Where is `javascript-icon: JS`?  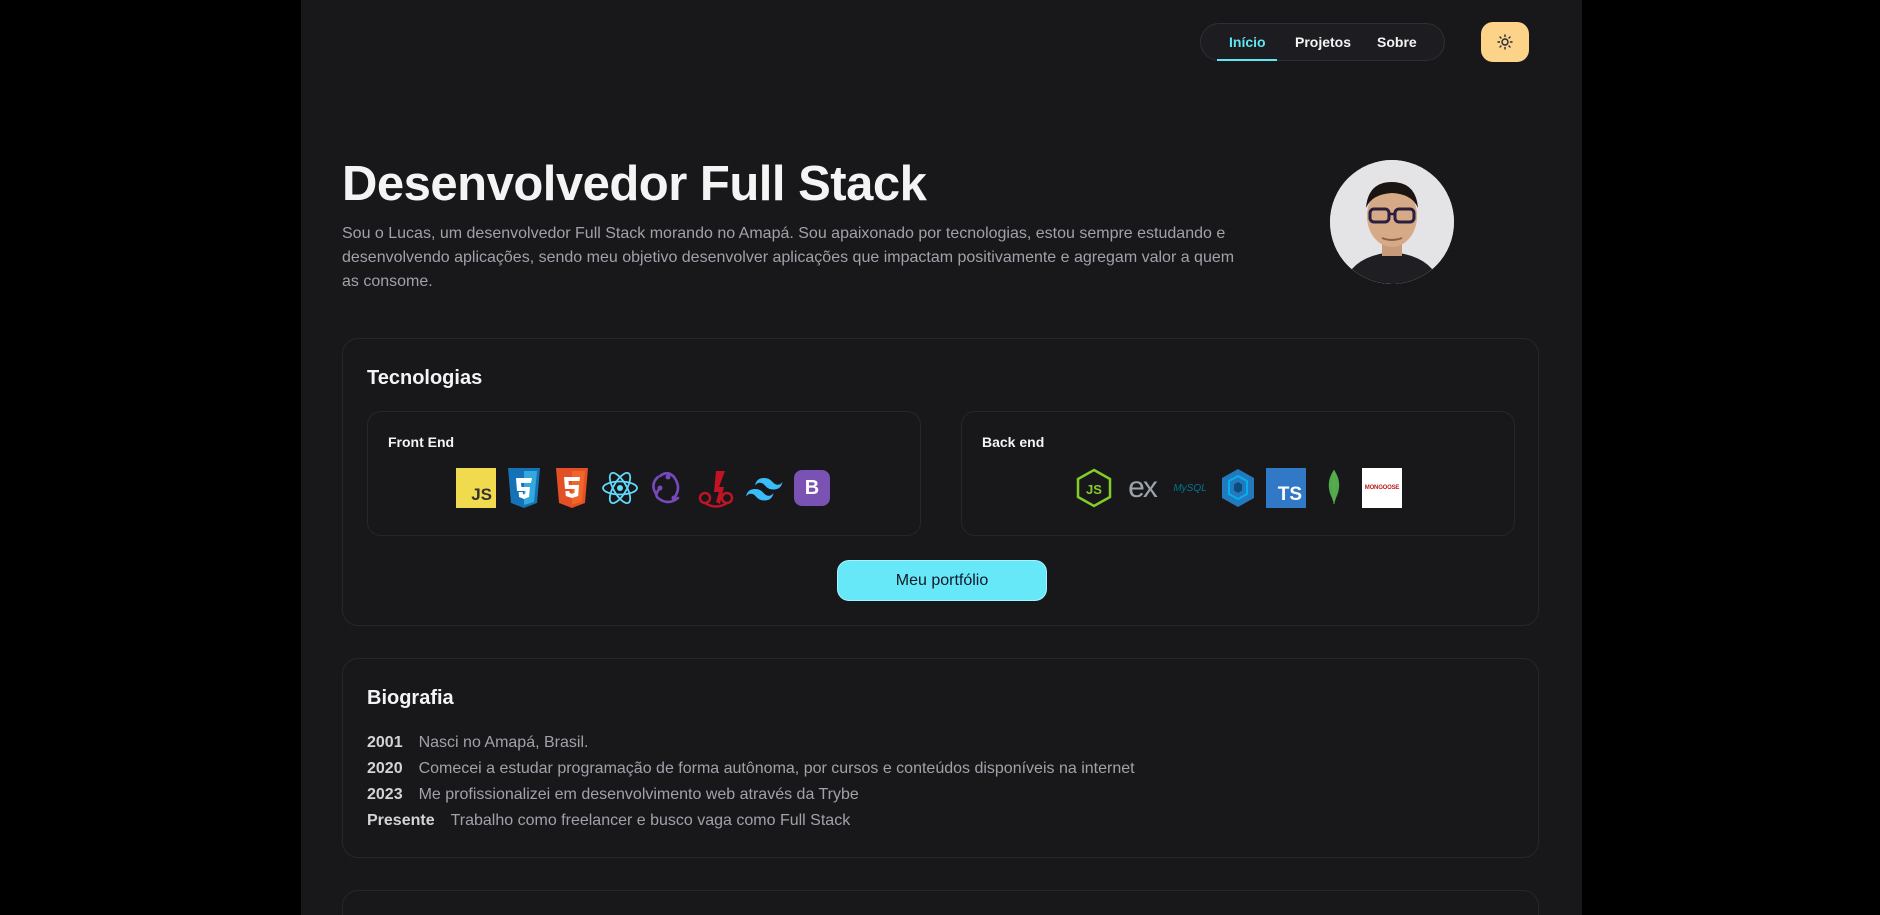 javascript-icon: JS is located at coordinates (476, 488).